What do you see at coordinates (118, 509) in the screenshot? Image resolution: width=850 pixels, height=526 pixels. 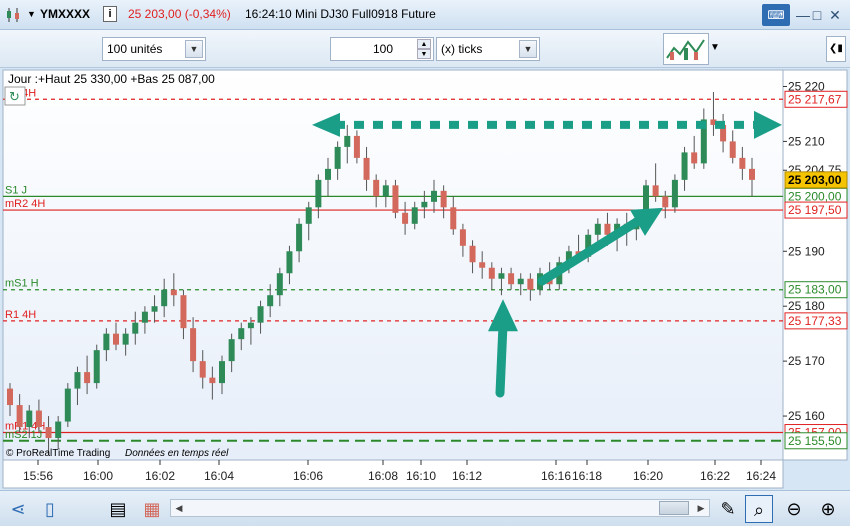 I see `chart-list-icon: ▤` at bounding box center [118, 509].